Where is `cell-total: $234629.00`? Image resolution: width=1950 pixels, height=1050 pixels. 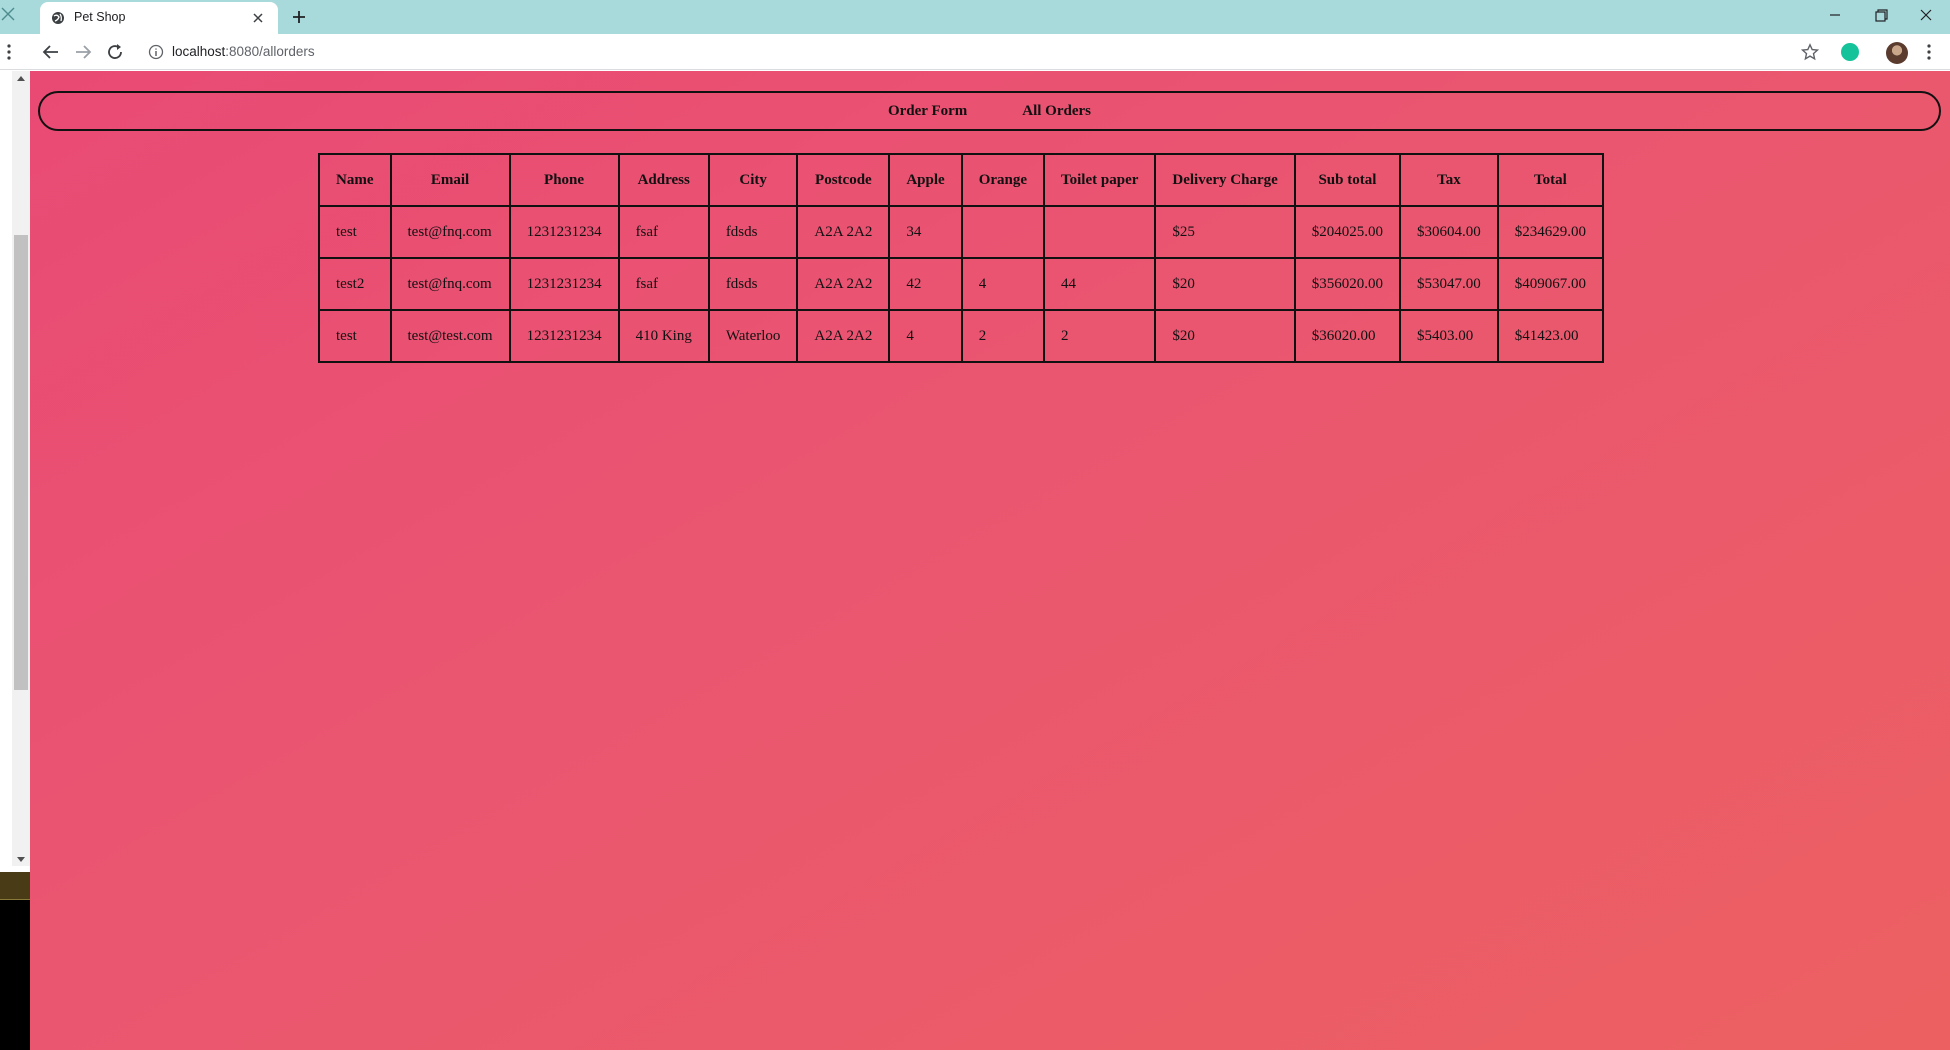 cell-total: $234629.00 is located at coordinates (1550, 232).